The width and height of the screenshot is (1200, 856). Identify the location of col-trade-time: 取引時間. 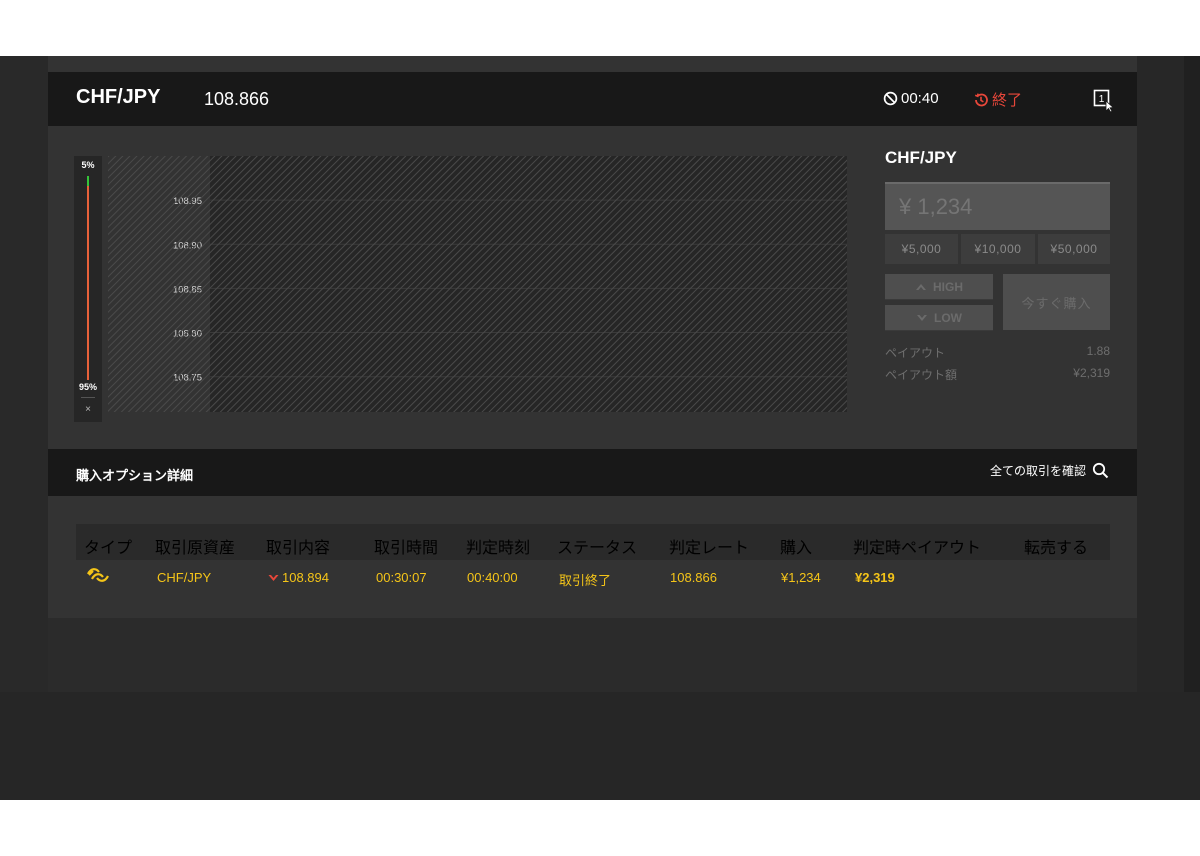
(406, 548).